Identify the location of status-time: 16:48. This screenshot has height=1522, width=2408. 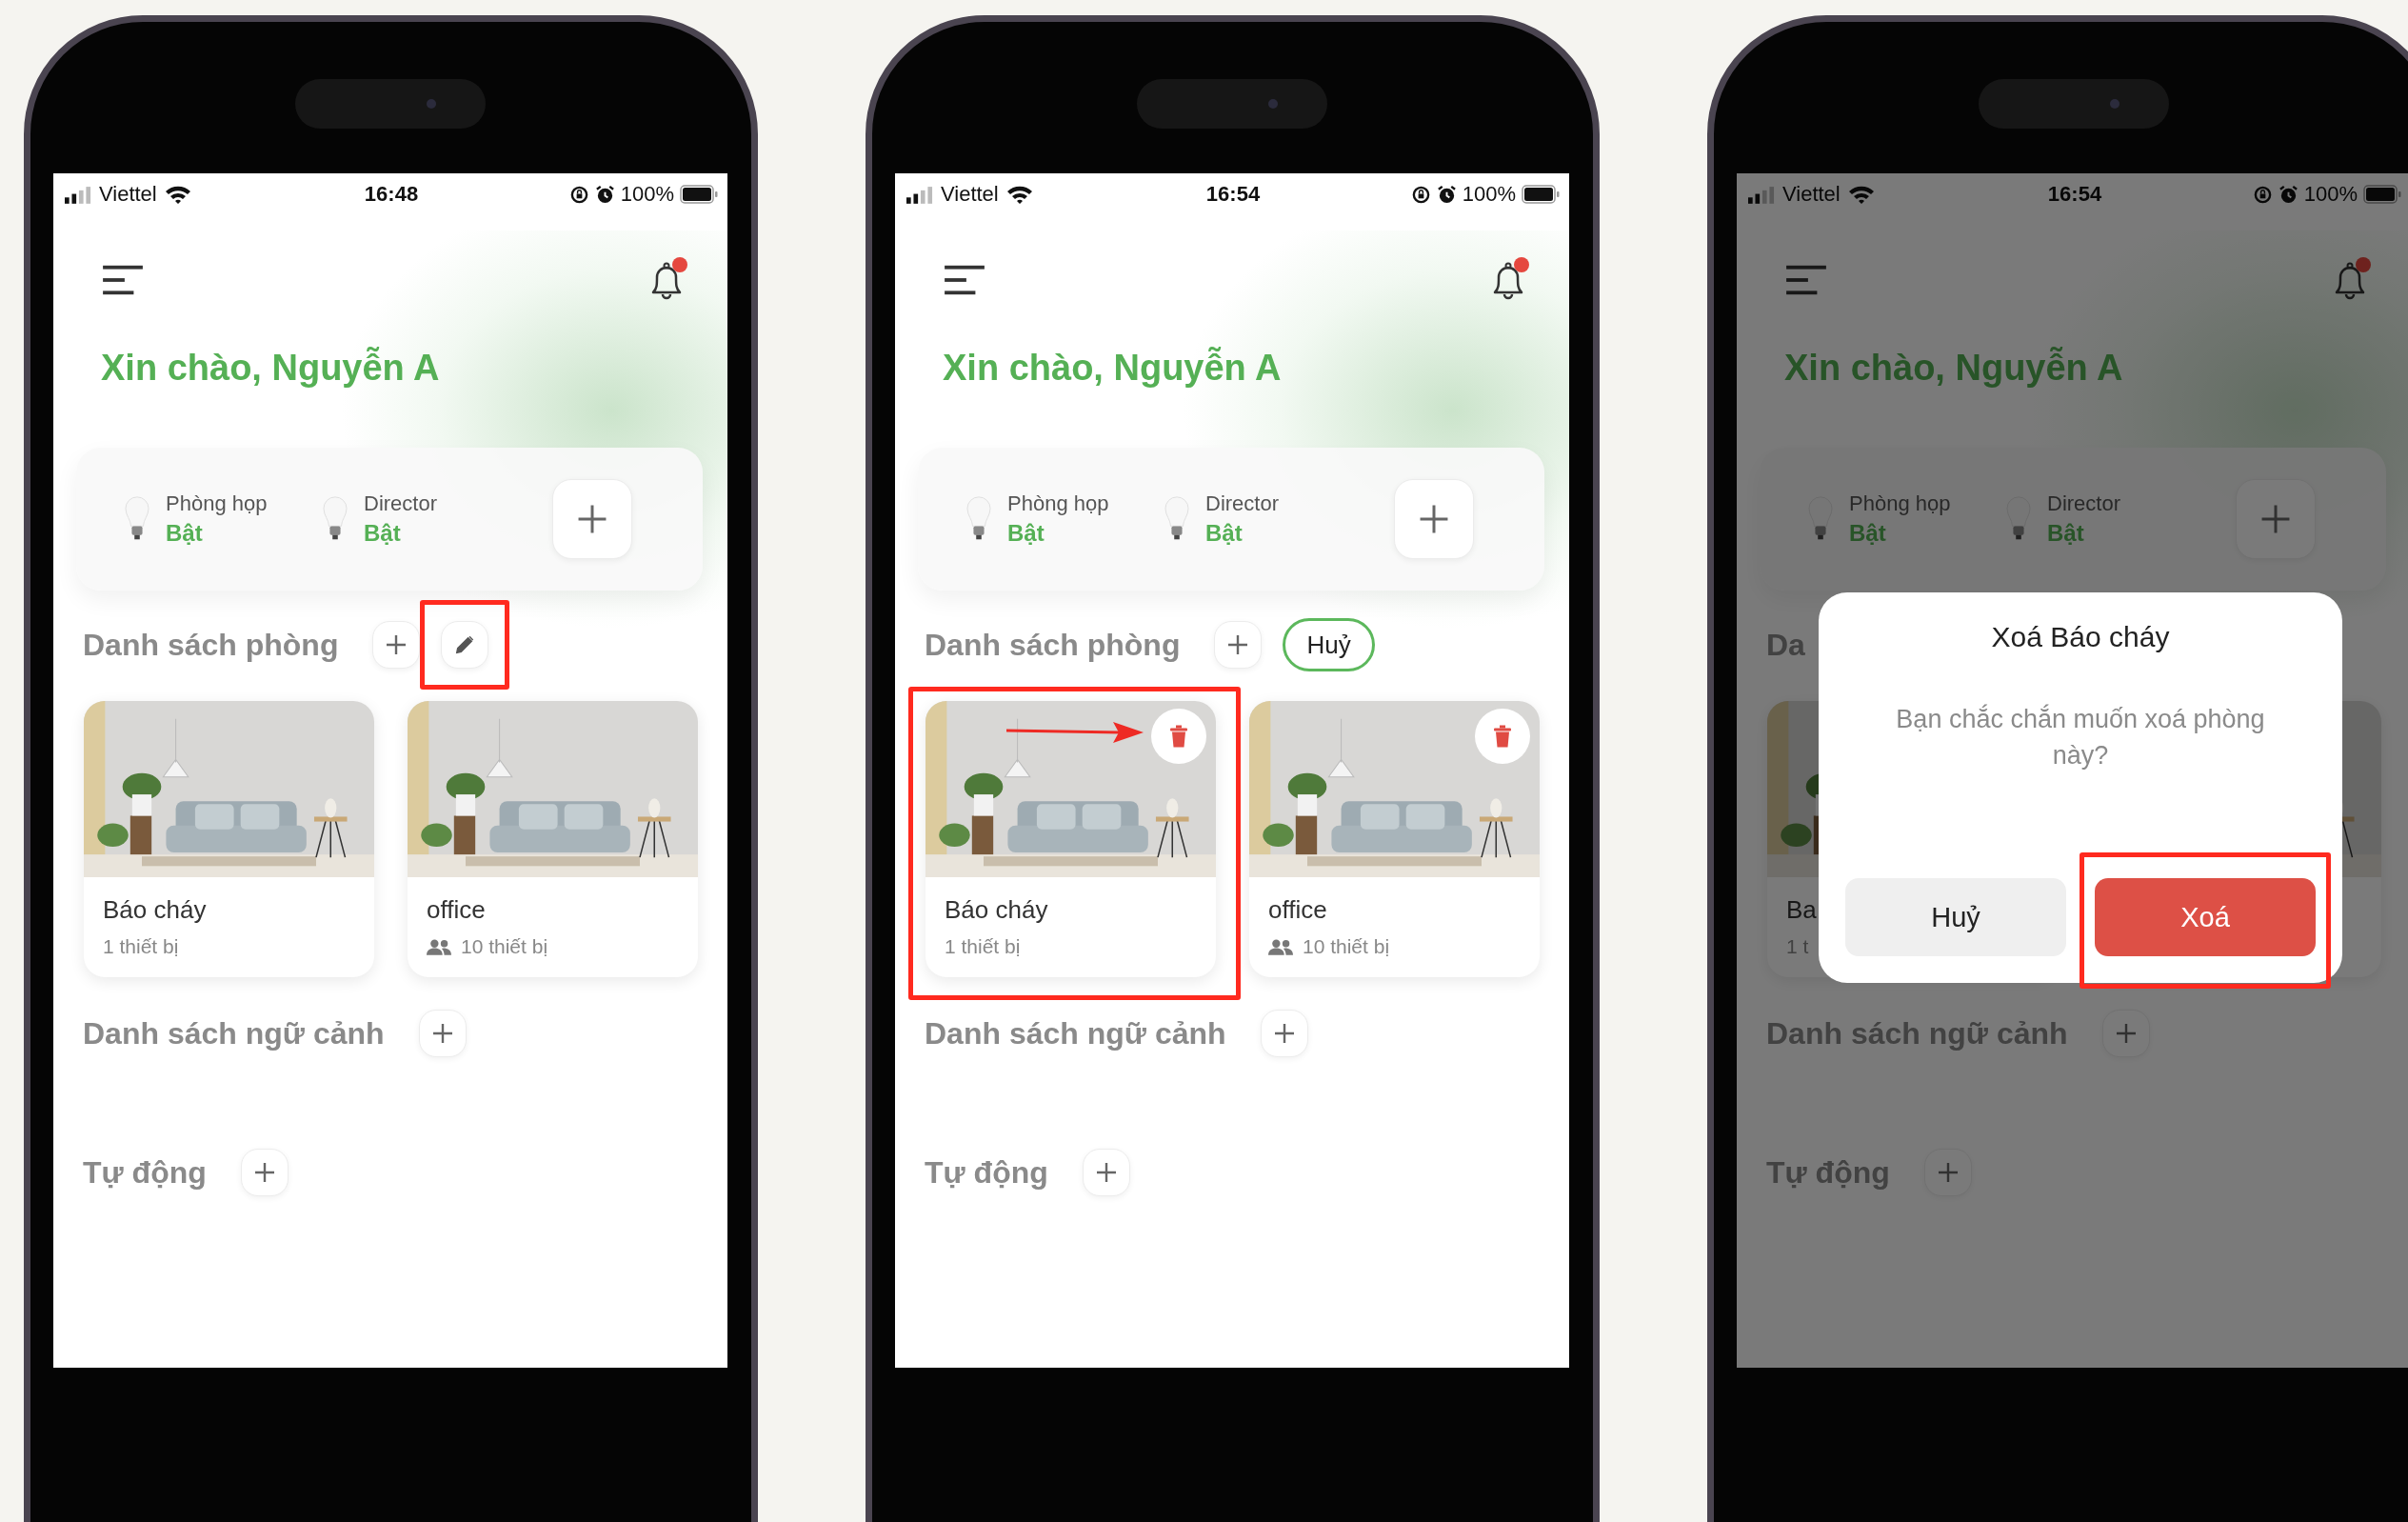
(391, 195).